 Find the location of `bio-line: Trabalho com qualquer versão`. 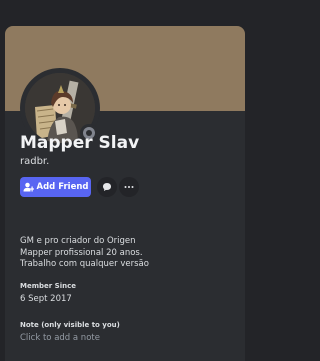

bio-line: Trabalho com qualquer versão is located at coordinates (84, 264).